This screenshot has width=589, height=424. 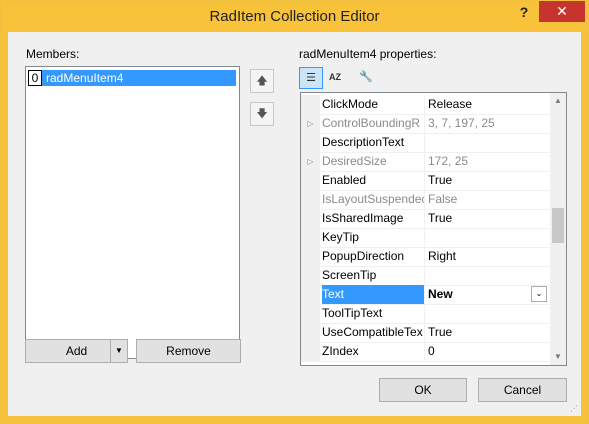 I want to click on property-row: ClickMode Release, so click(x=425, y=105).